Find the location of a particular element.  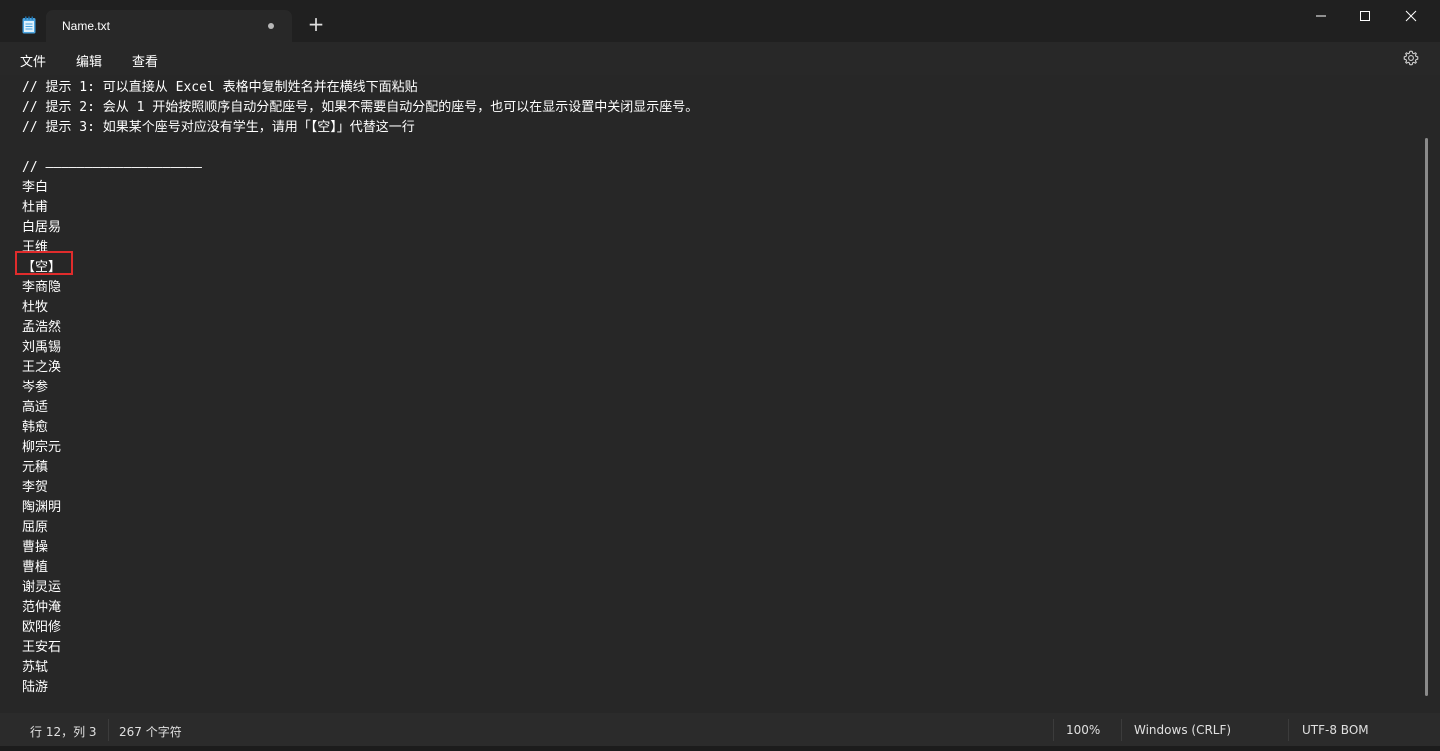

encoding: UTF-8 BOM is located at coordinates (1335, 730).